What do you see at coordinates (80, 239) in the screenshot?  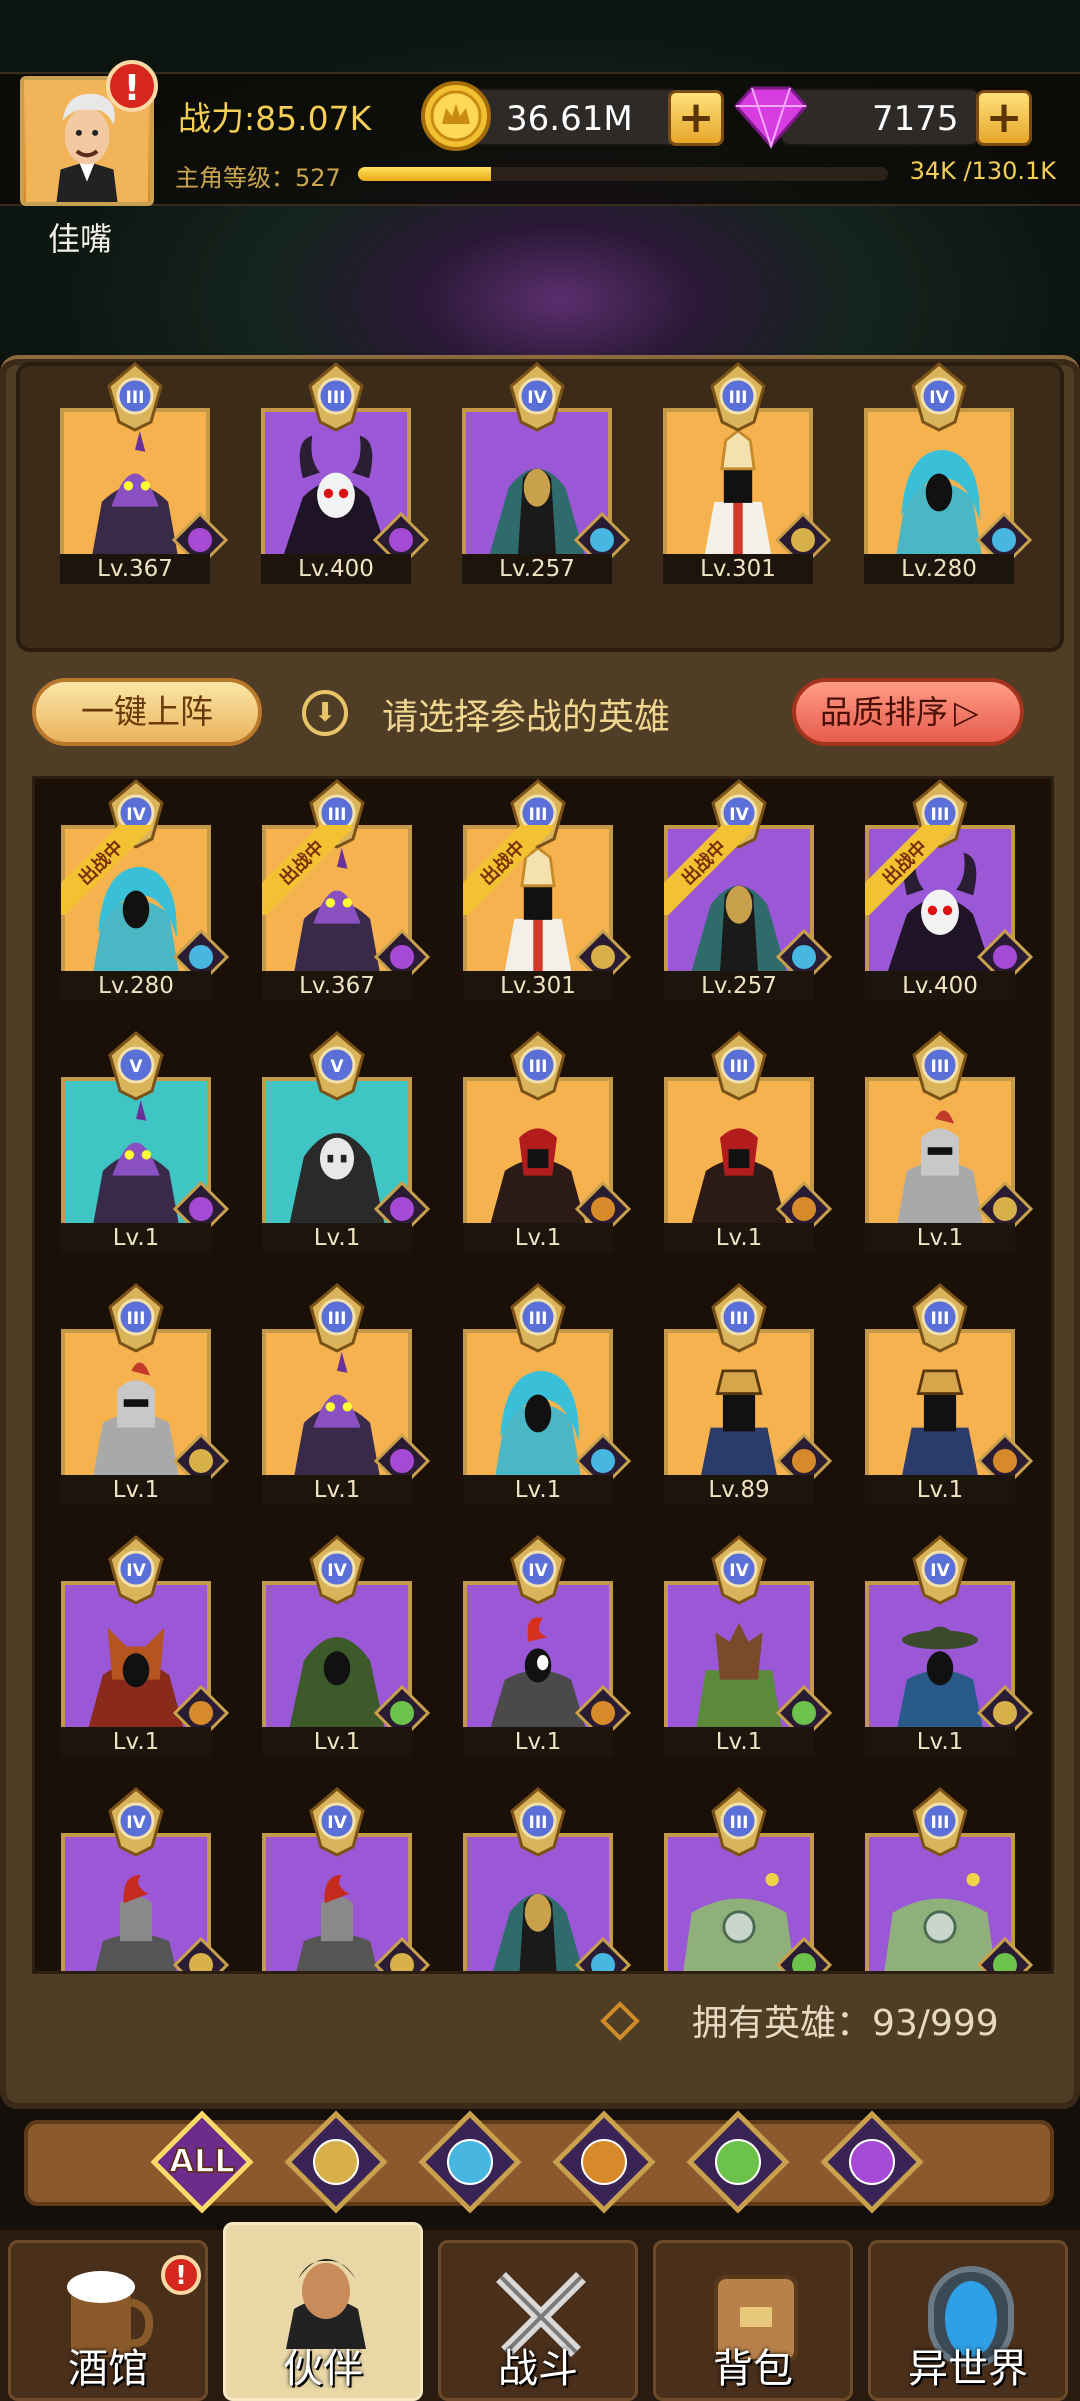 I see `player-name: 佳嘴` at bounding box center [80, 239].